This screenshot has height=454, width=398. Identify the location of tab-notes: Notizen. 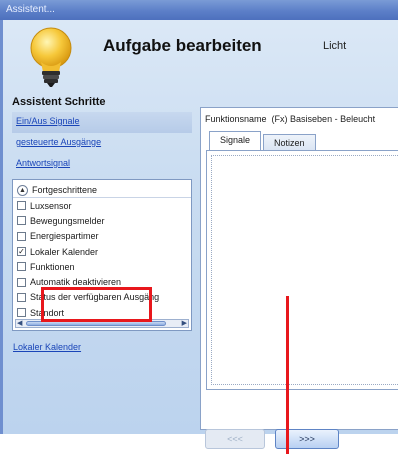
(289, 142).